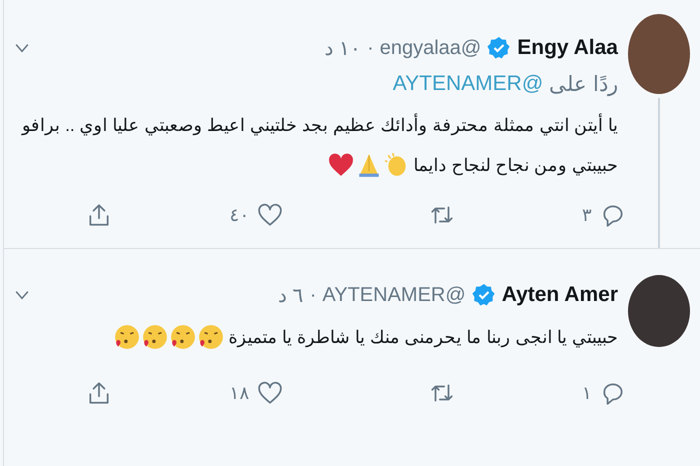  I want to click on user-name: Ayten Amer, so click(560, 295).